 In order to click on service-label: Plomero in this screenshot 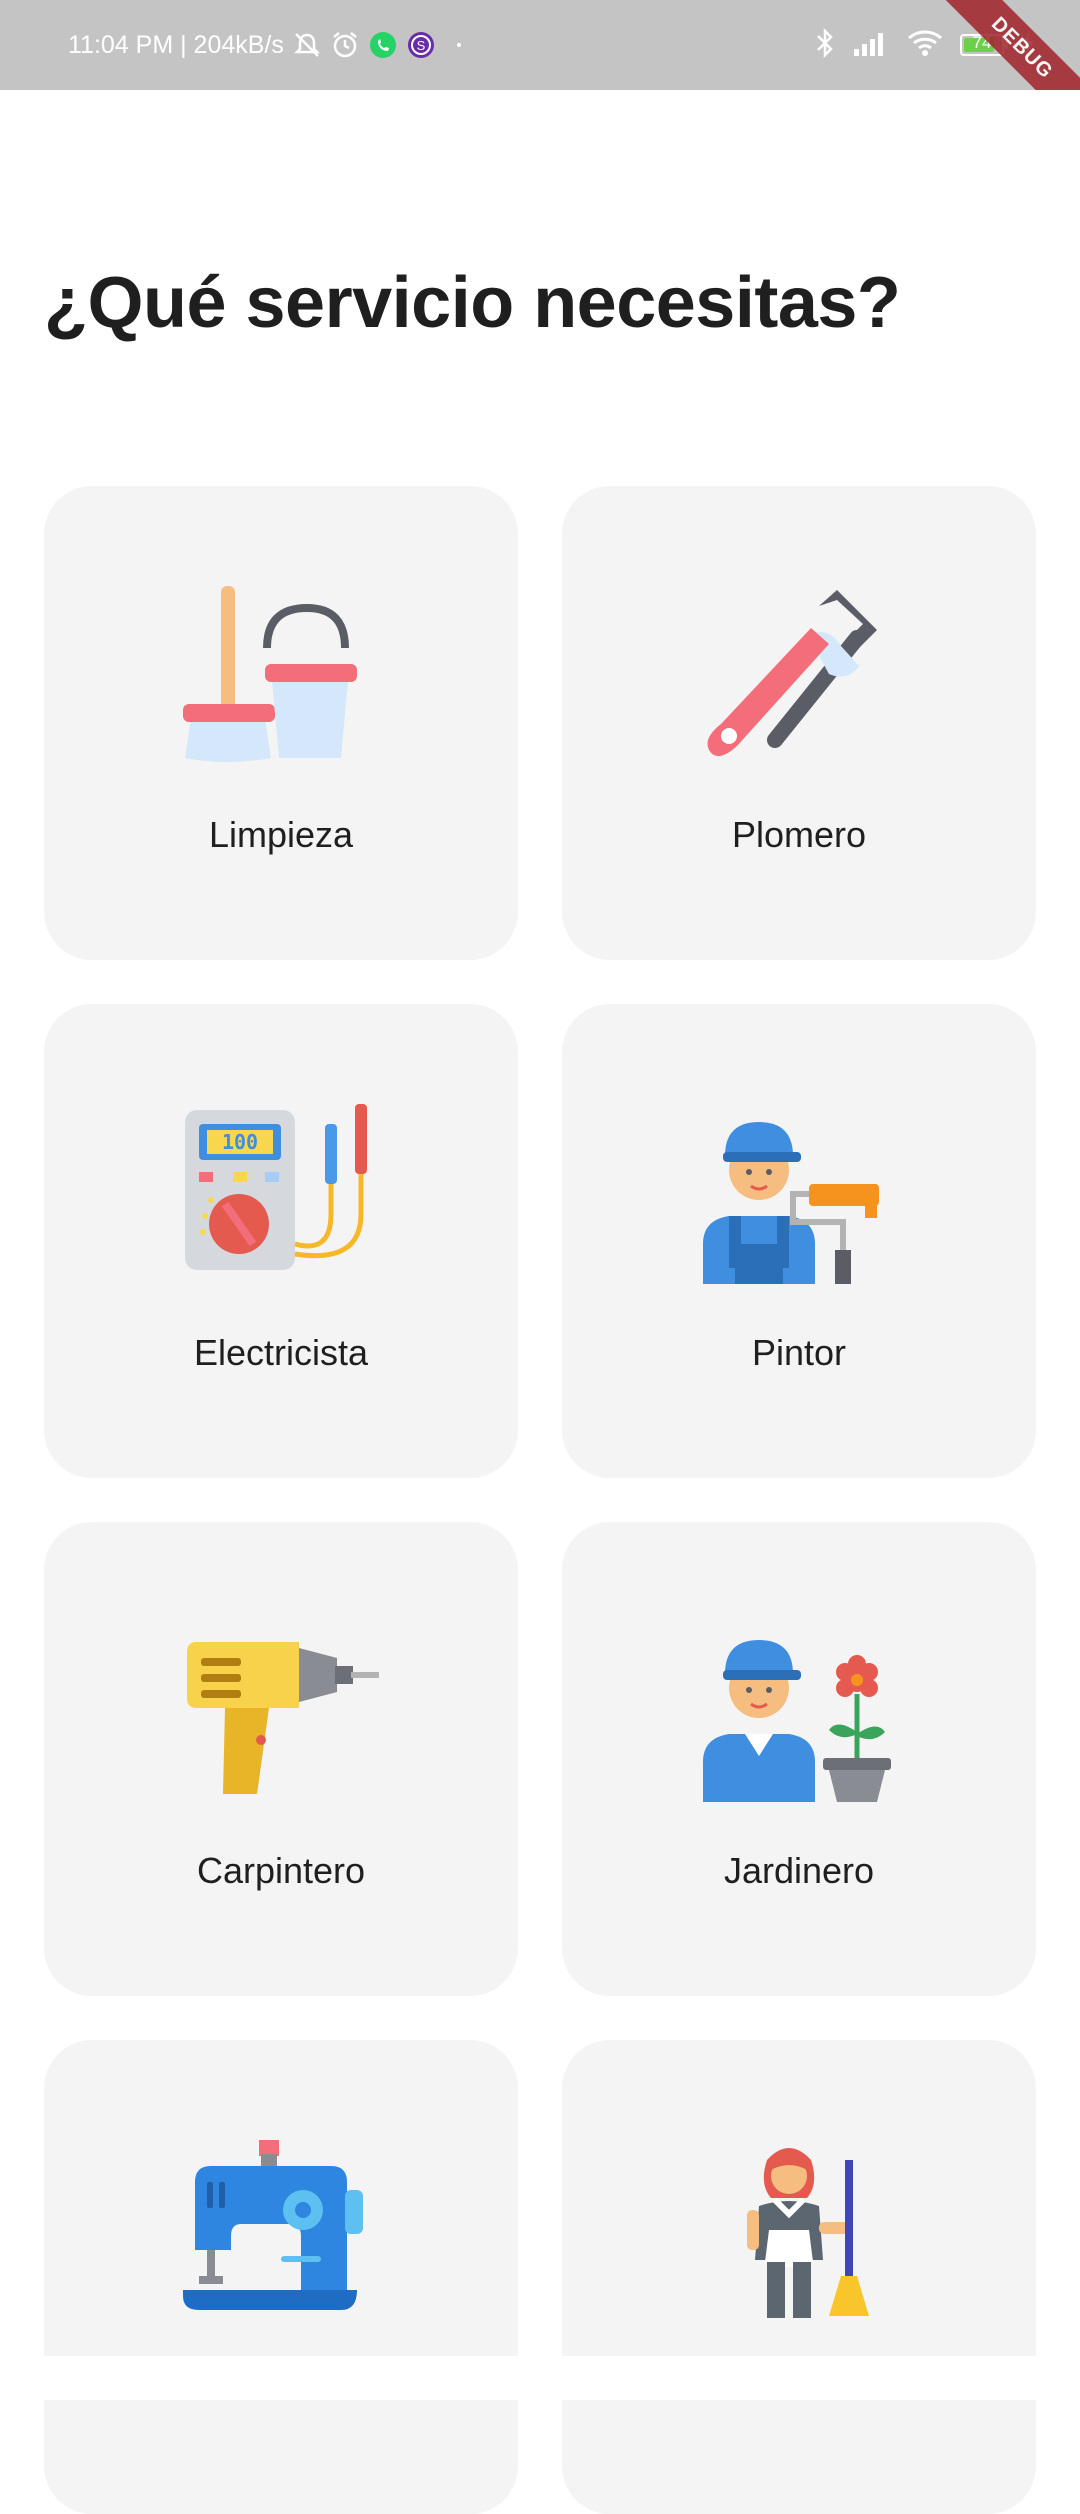, I will do `click(799, 834)`.